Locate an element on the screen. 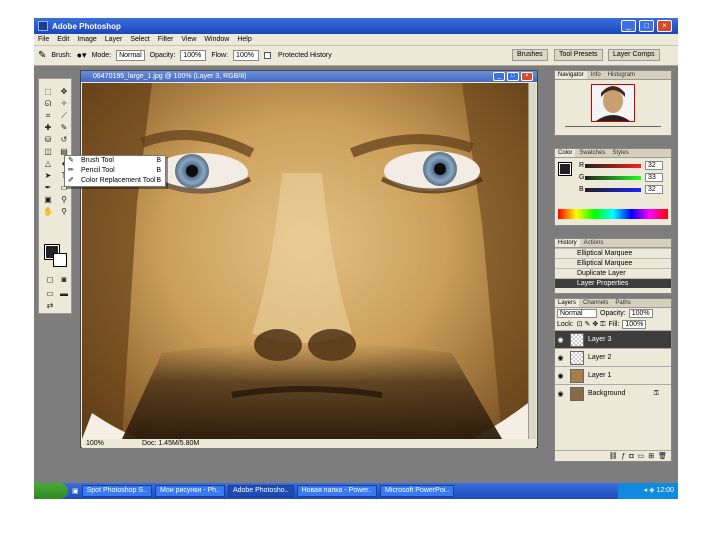 The height and width of the screenshot is (540, 720). doc-close-button: × is located at coordinates (527, 76).